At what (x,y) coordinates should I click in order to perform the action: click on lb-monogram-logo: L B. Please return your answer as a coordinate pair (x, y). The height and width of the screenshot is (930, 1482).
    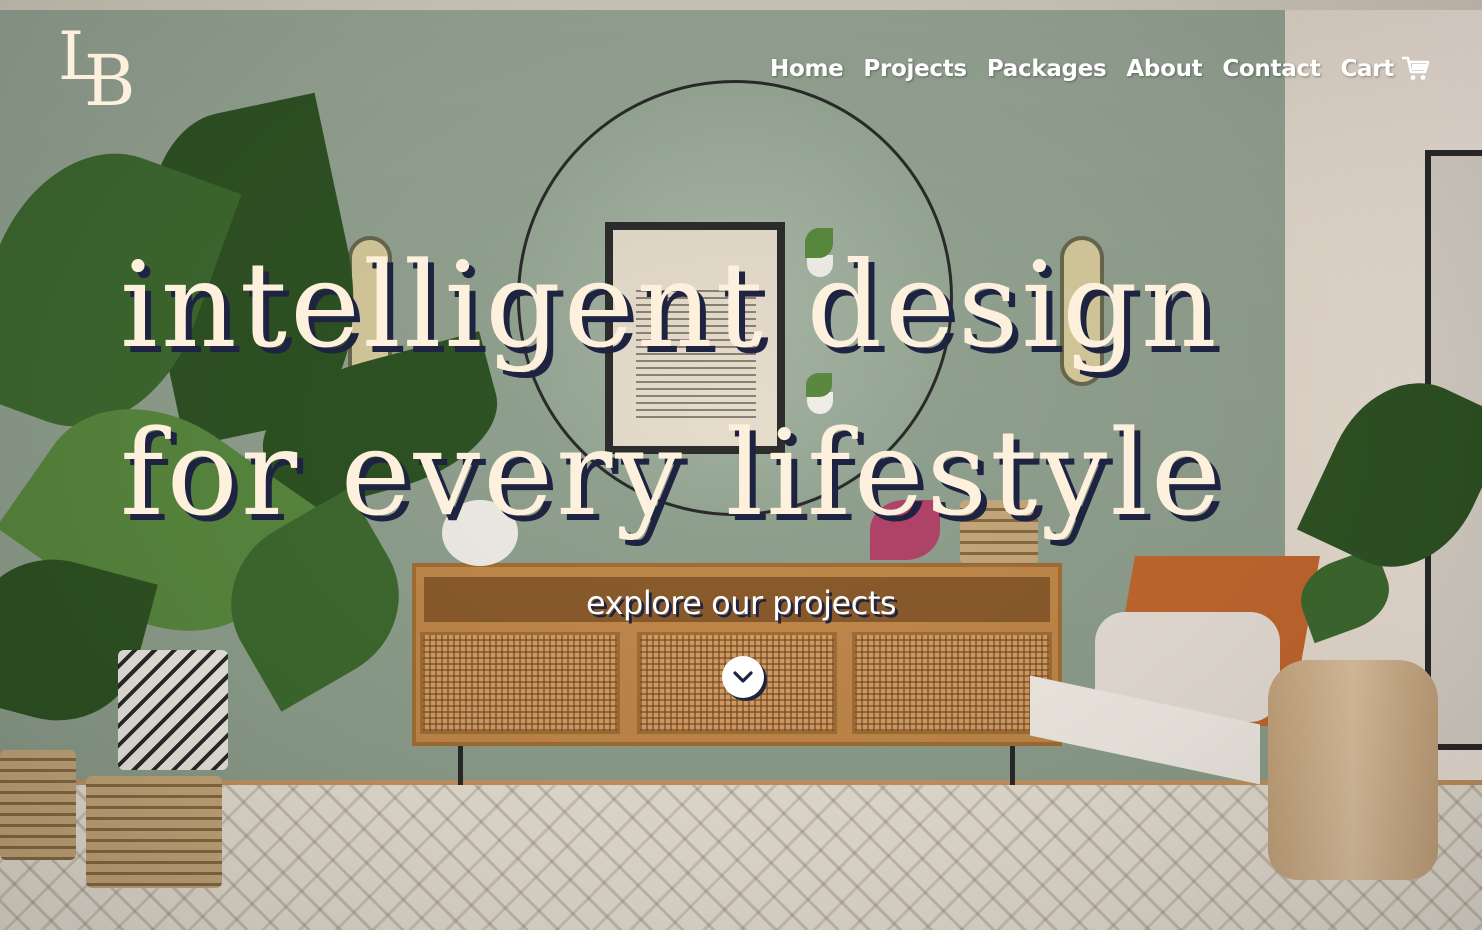
    Looking at the image, I should click on (103, 73).